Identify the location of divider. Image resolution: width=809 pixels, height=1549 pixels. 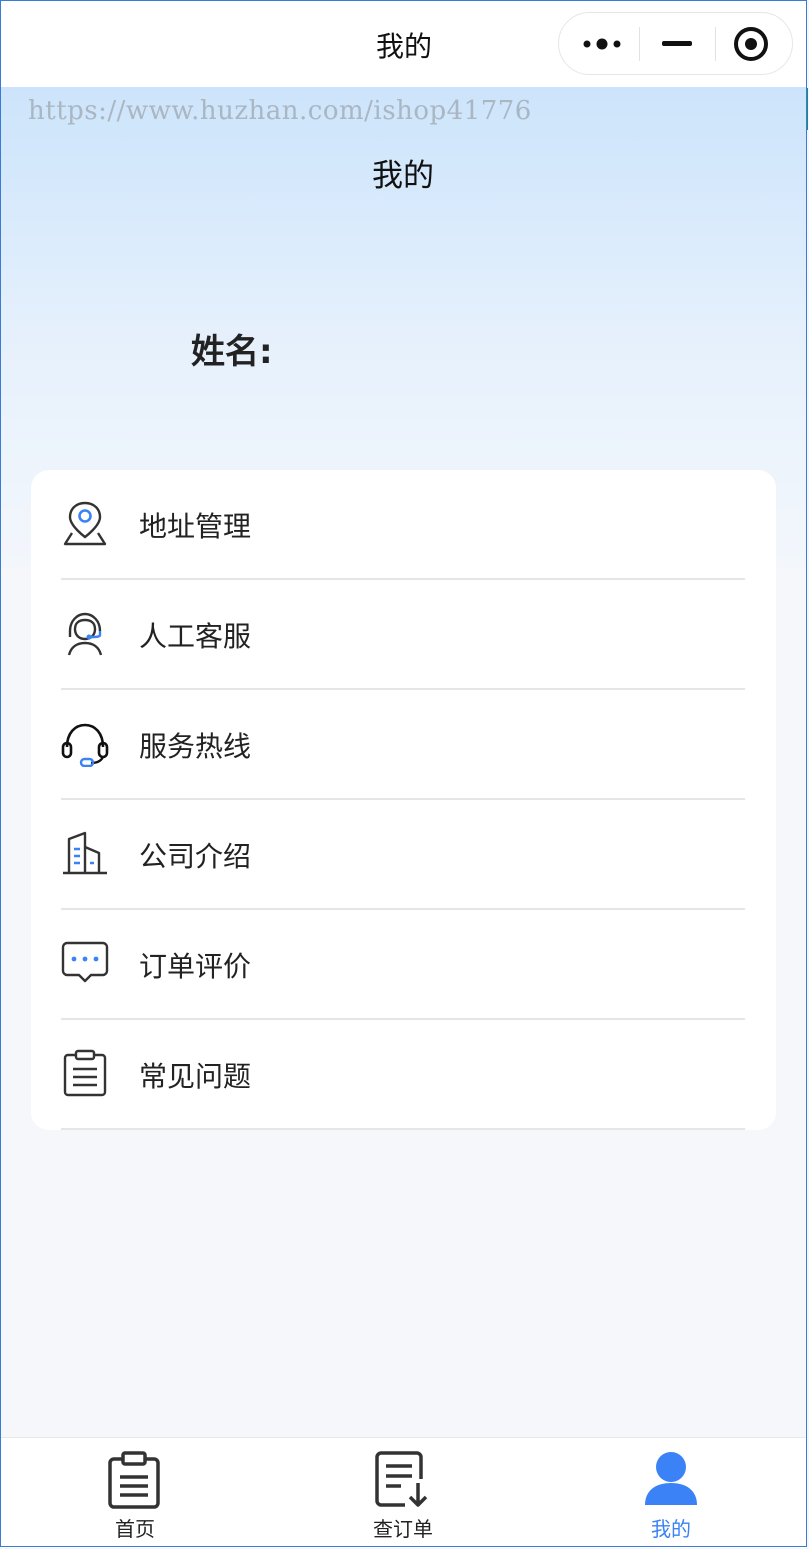
(403, 1129).